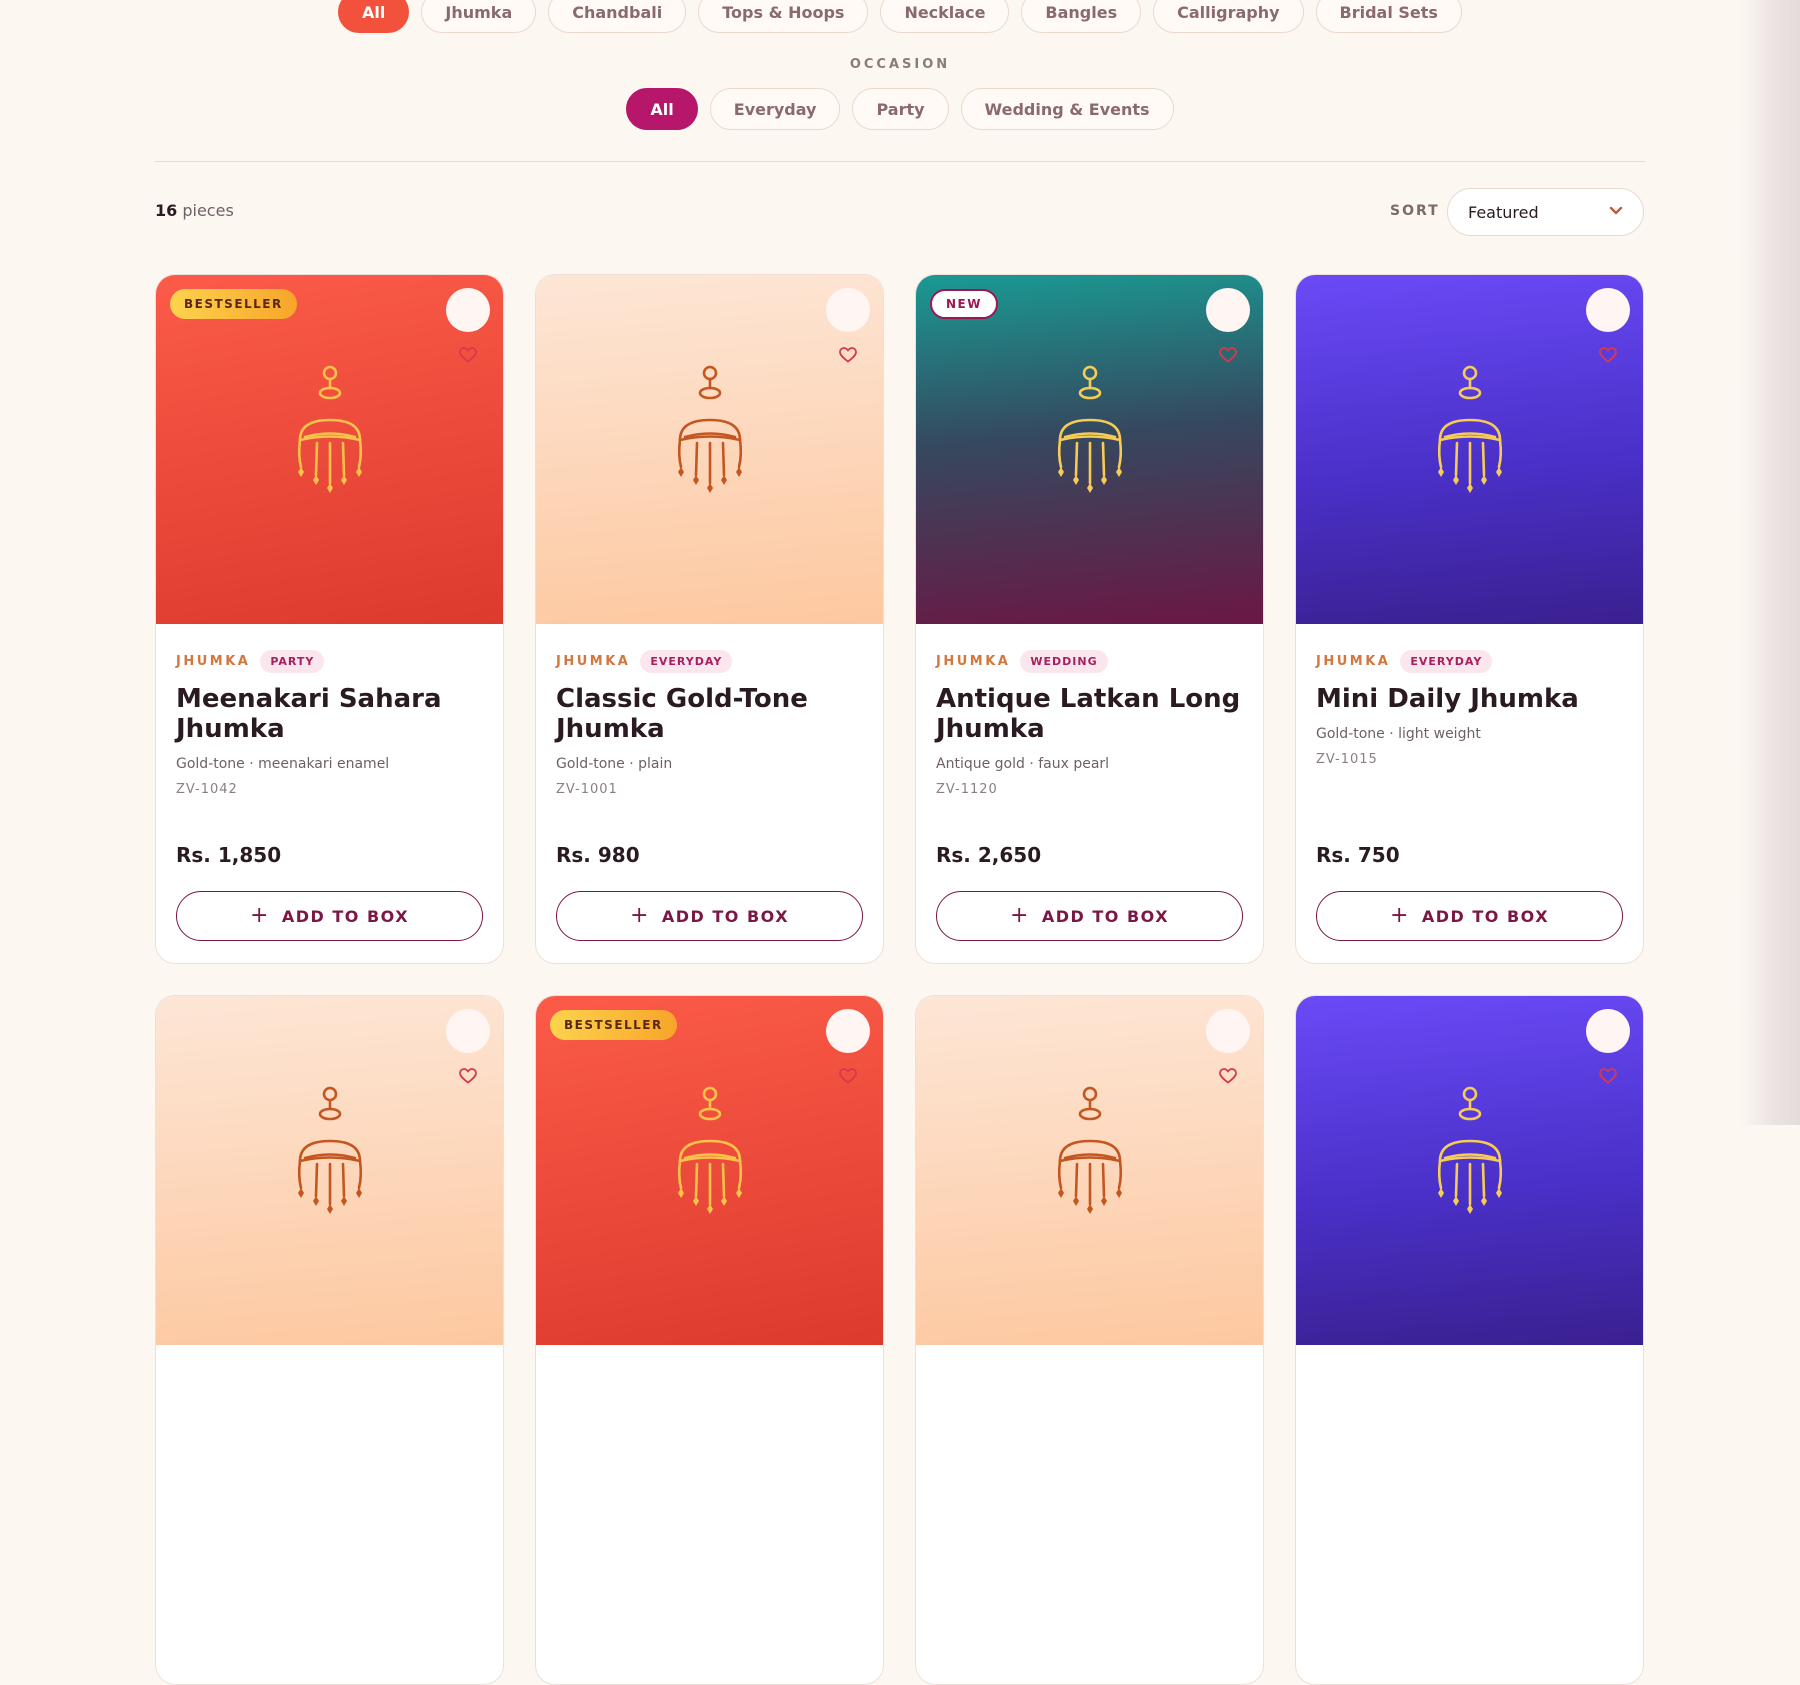  I want to click on filter-chip-calligraphy: Calligraphy, so click(1228, 16).